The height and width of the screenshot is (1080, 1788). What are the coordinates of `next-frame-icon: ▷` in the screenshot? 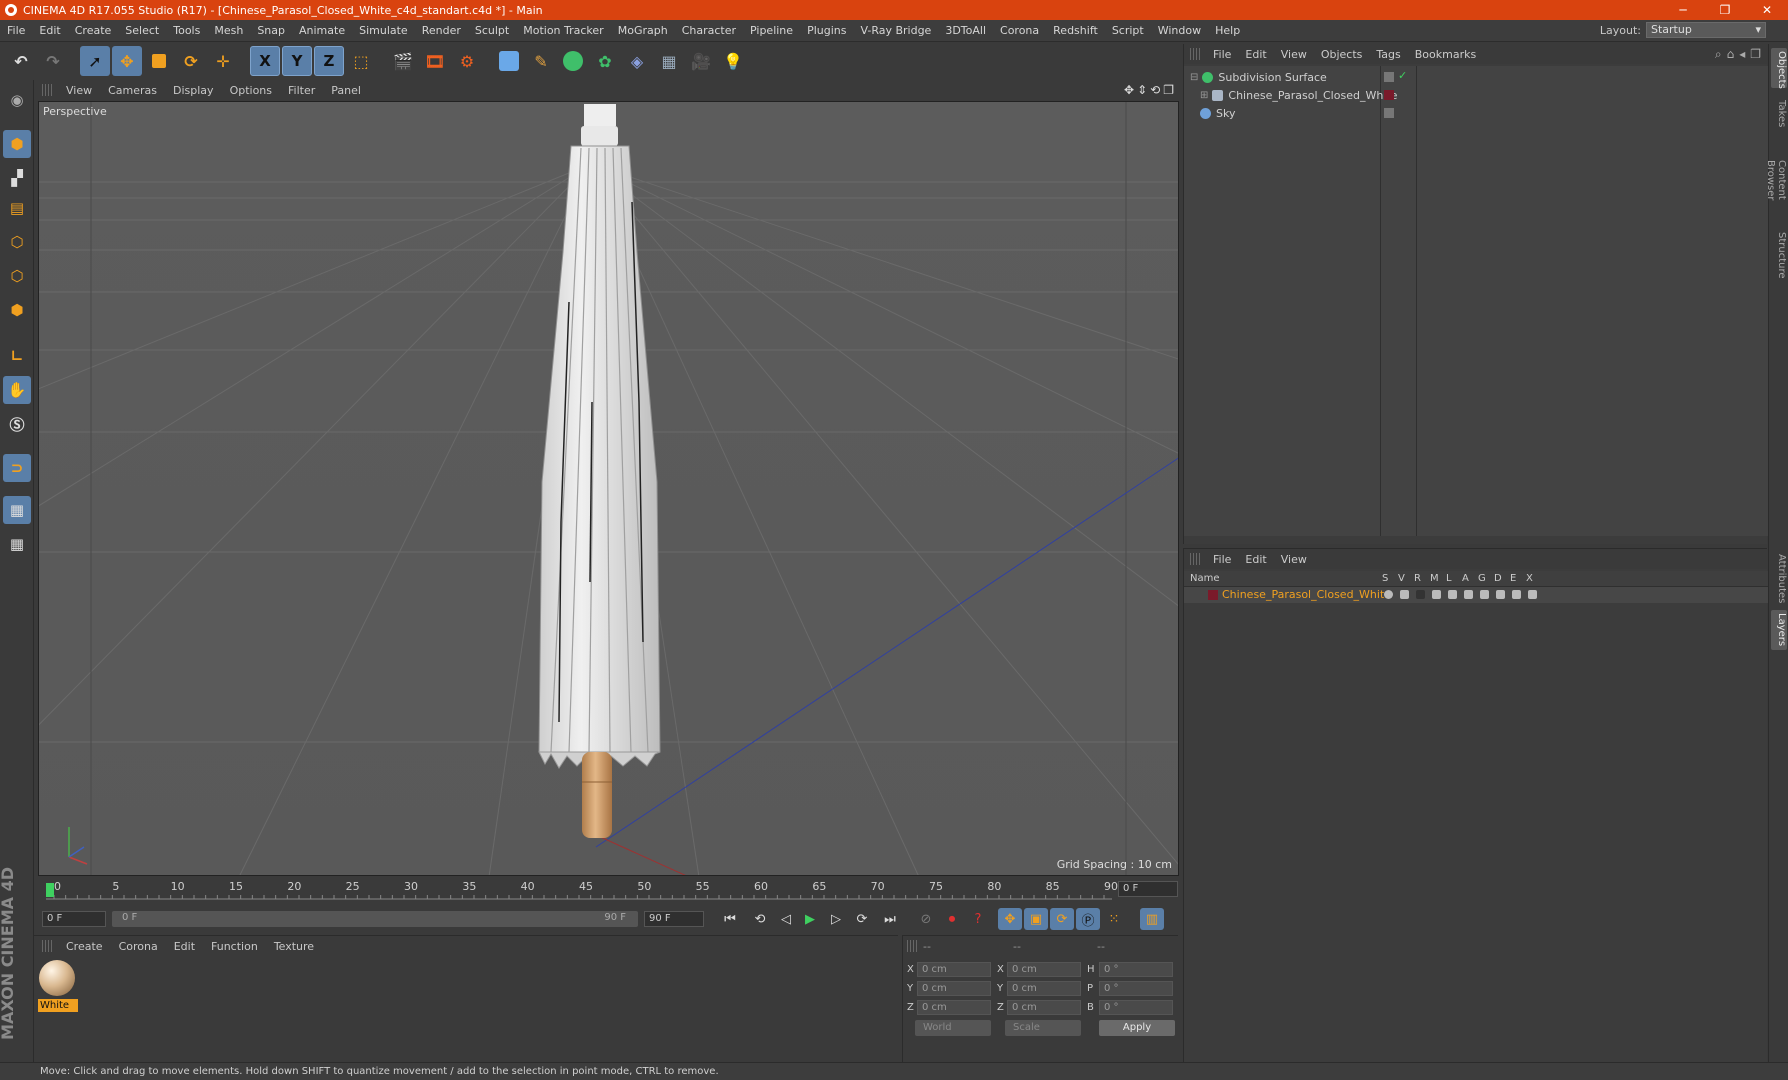 It's located at (836, 919).